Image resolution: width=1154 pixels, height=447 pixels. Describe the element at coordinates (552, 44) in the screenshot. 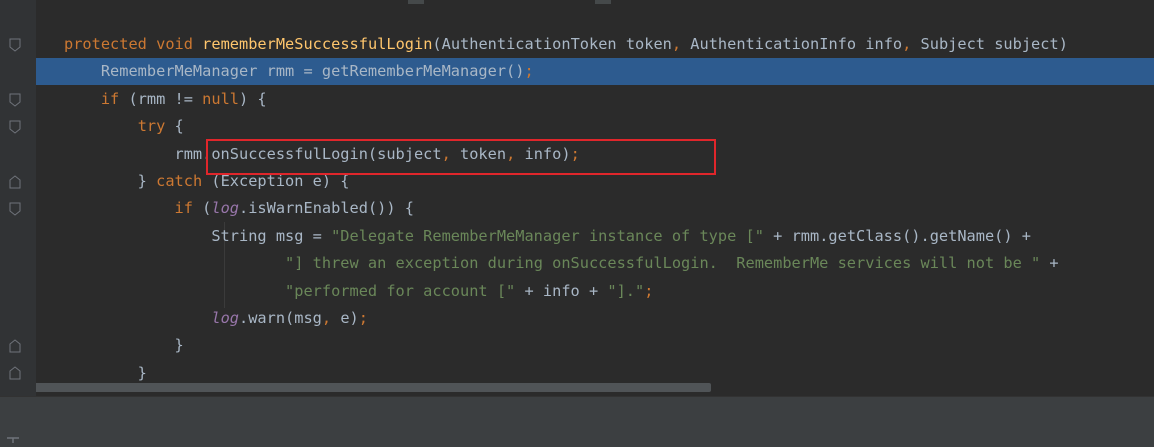

I see `code-token: (AuthenticationToken token` at that location.